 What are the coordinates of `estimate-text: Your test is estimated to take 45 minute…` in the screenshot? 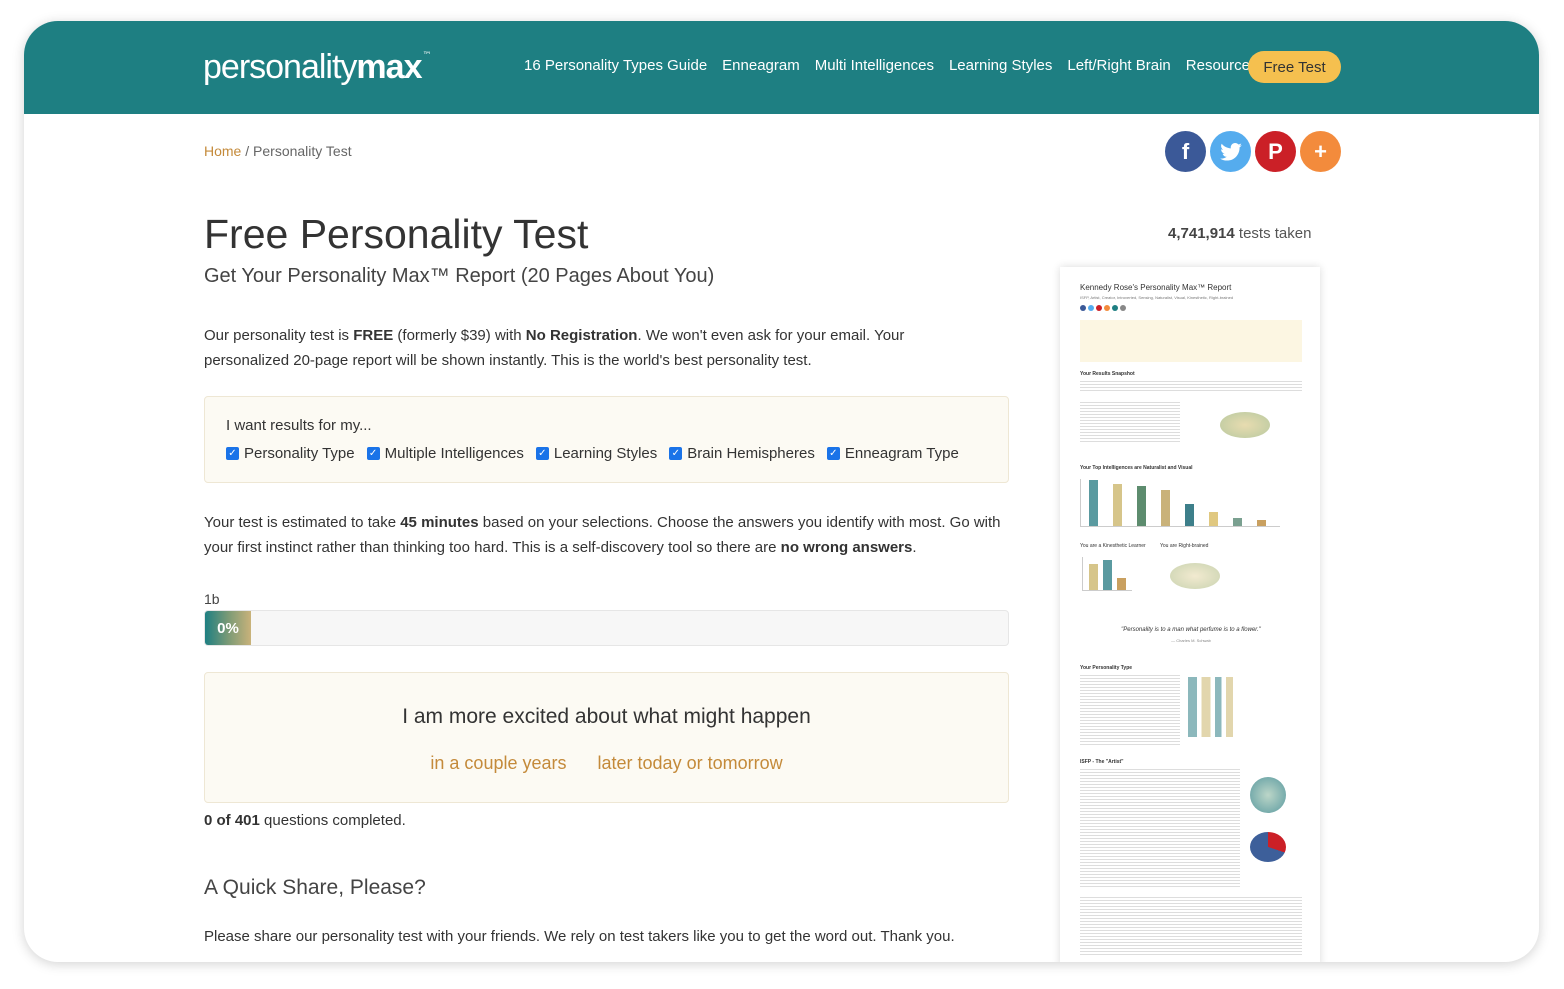 It's located at (602, 535).